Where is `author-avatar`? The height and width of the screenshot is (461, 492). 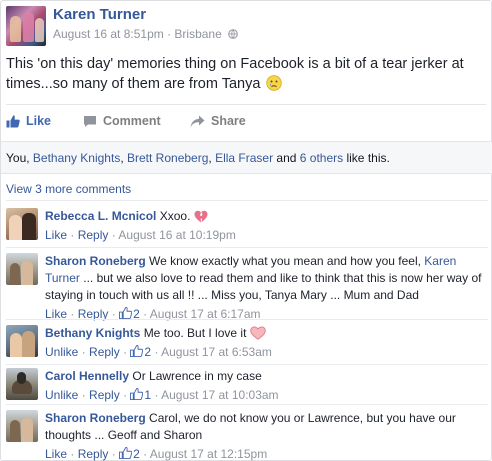 author-avatar is located at coordinates (26, 26).